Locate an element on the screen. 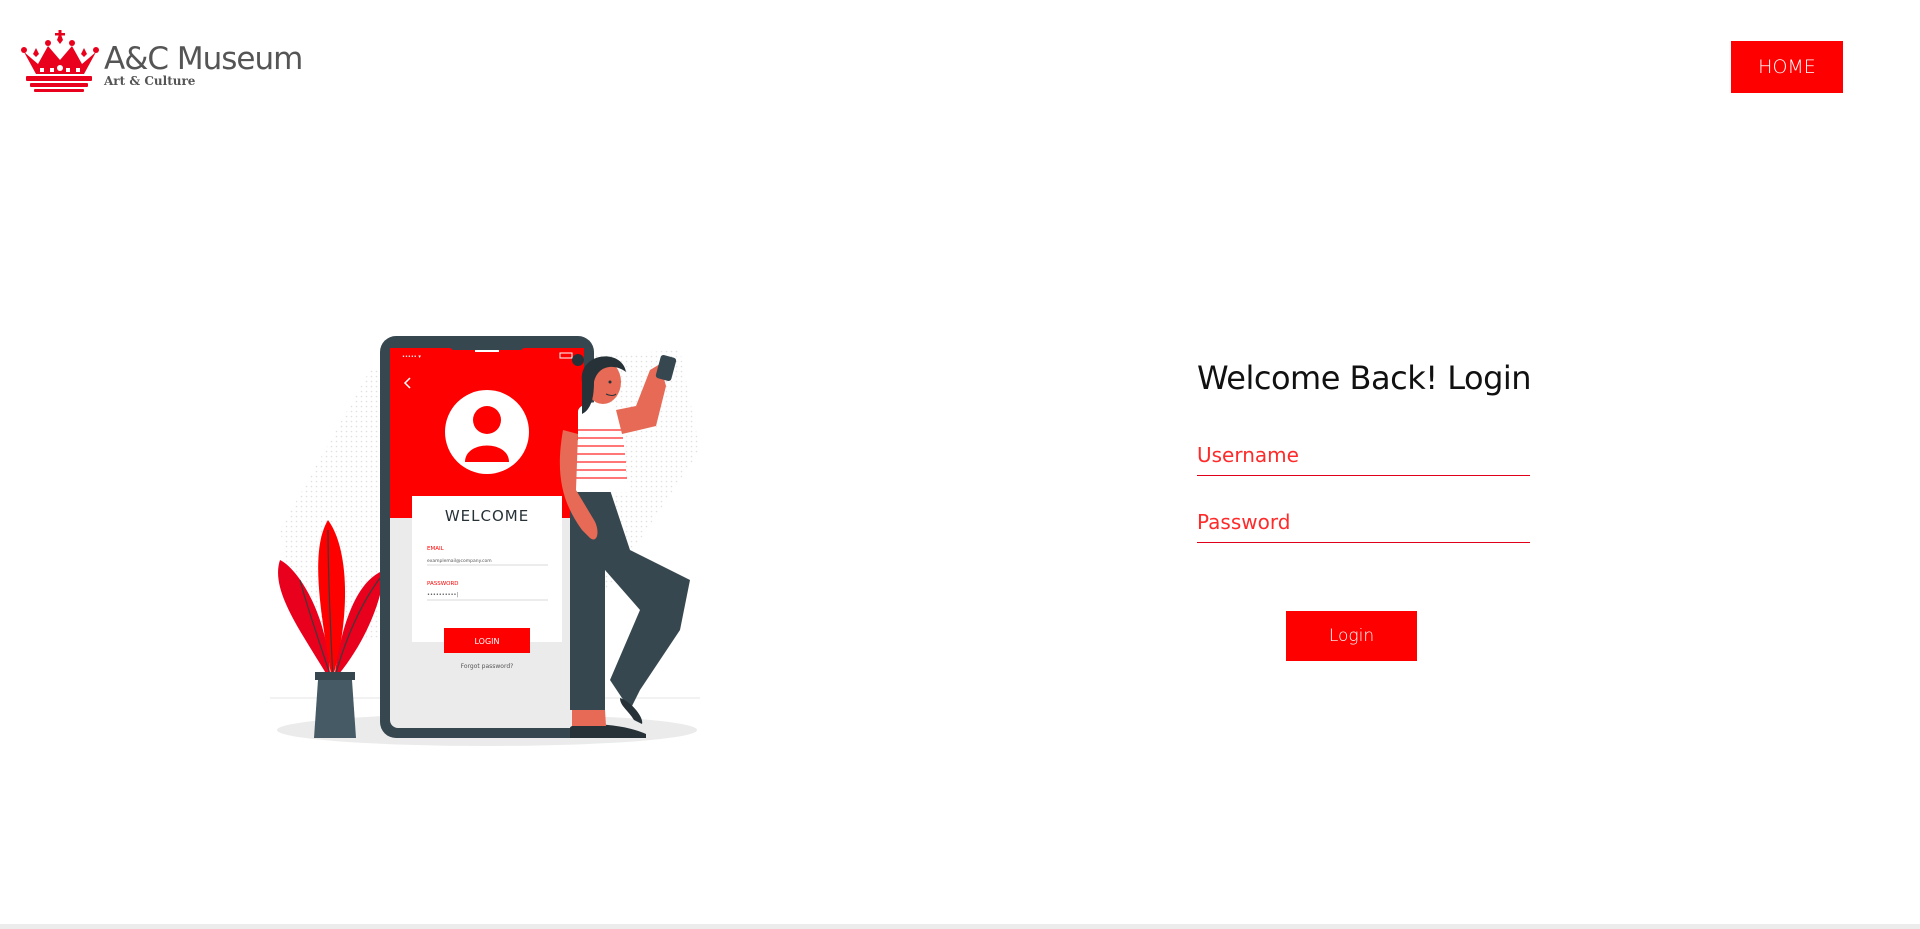 Image resolution: width=1920 pixels, height=929 pixels. phone-email-value: examplemail@company.com is located at coordinates (459, 561).